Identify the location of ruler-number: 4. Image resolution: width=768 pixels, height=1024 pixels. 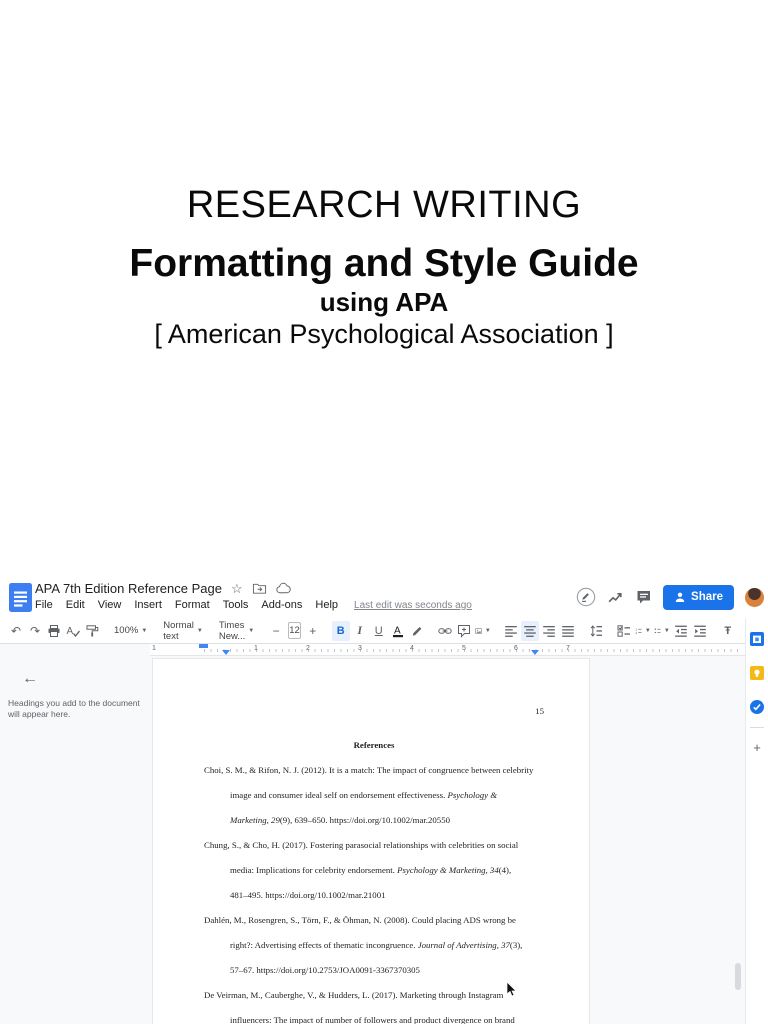
(412, 648).